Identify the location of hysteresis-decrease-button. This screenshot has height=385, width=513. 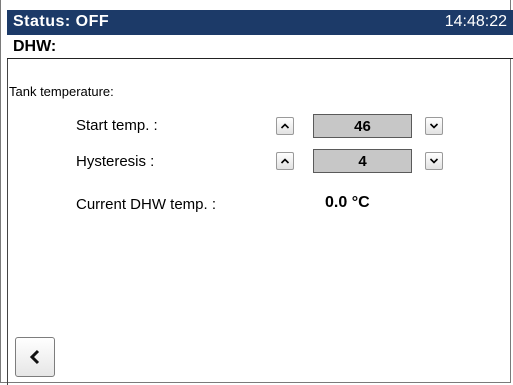
(434, 161).